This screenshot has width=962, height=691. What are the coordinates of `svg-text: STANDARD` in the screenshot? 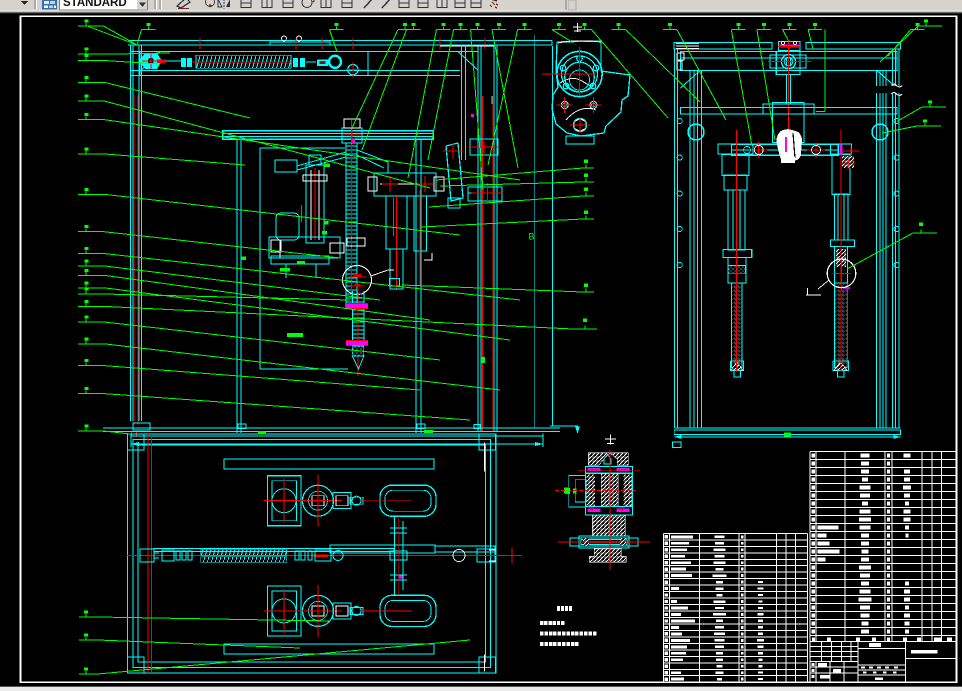 It's located at (95, 4).